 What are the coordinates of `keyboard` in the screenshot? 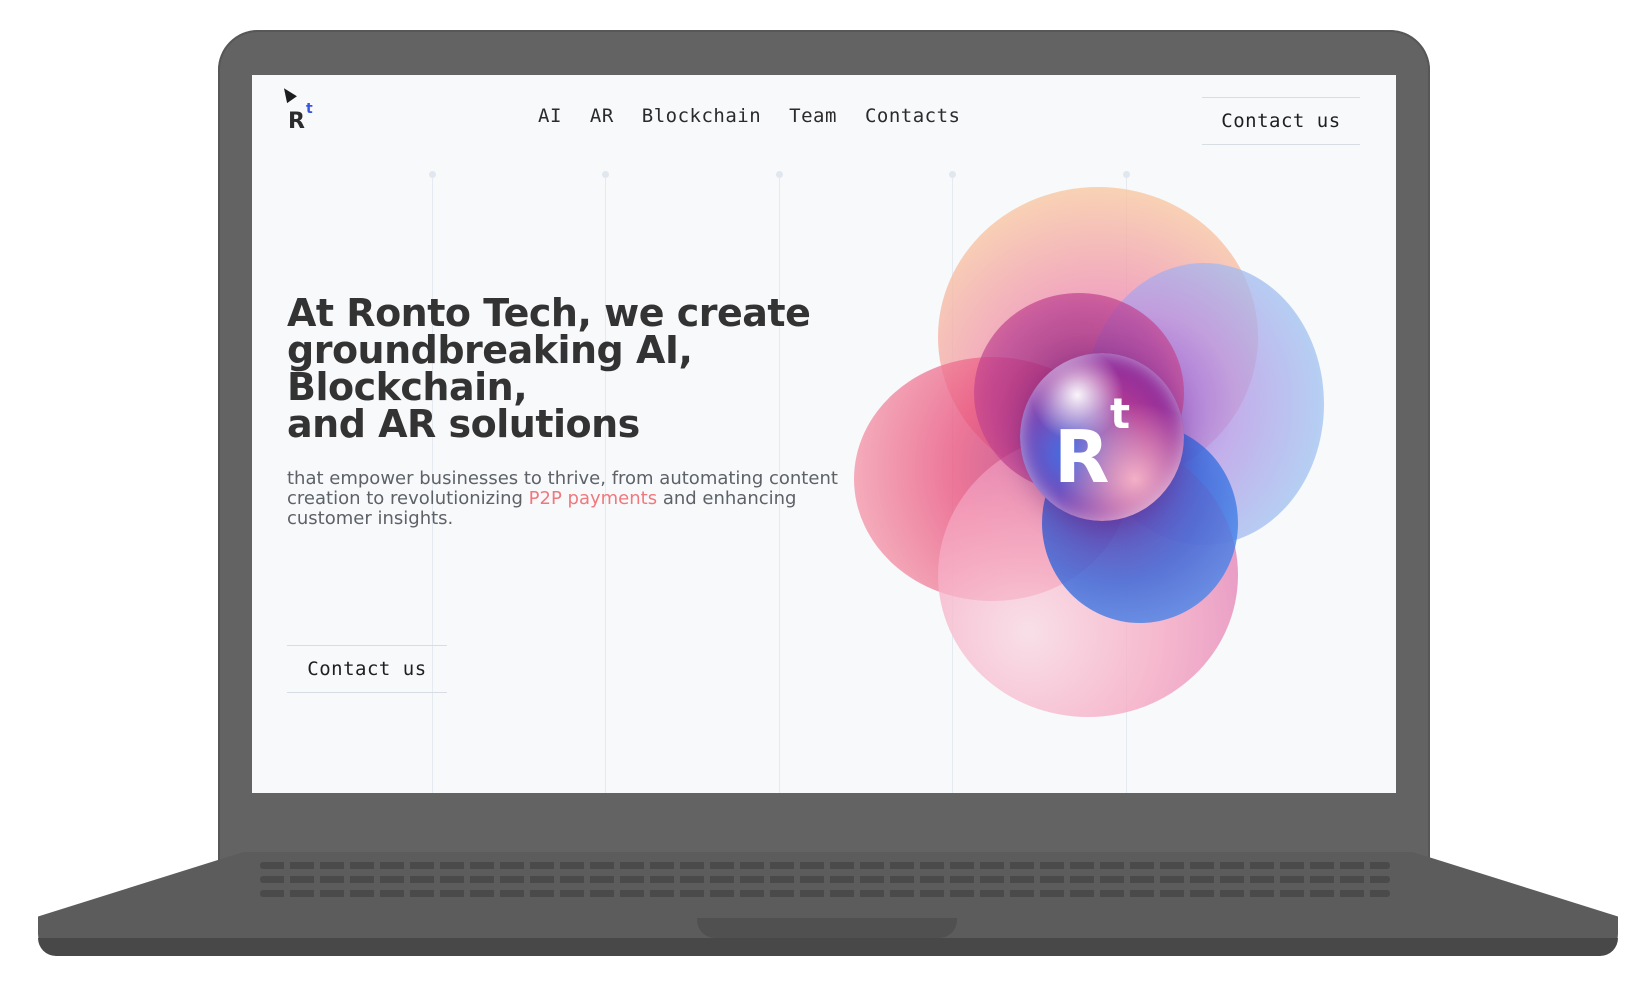 It's located at (825, 883).